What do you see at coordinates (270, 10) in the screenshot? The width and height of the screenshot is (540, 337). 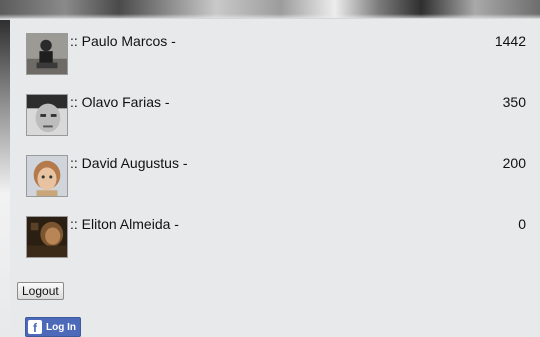 I see `top-banner` at bounding box center [270, 10].